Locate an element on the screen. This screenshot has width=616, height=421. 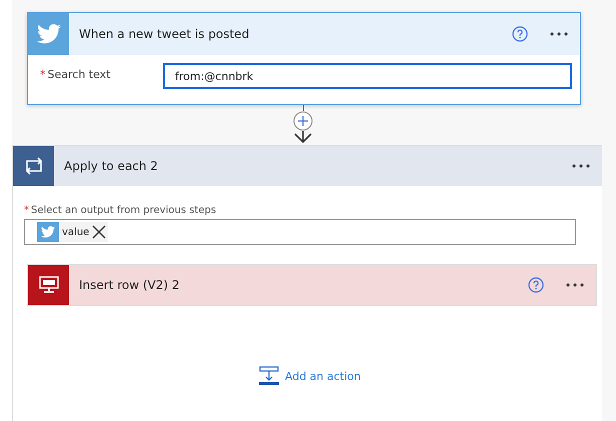
sql-monitor-icon is located at coordinates (48, 285).